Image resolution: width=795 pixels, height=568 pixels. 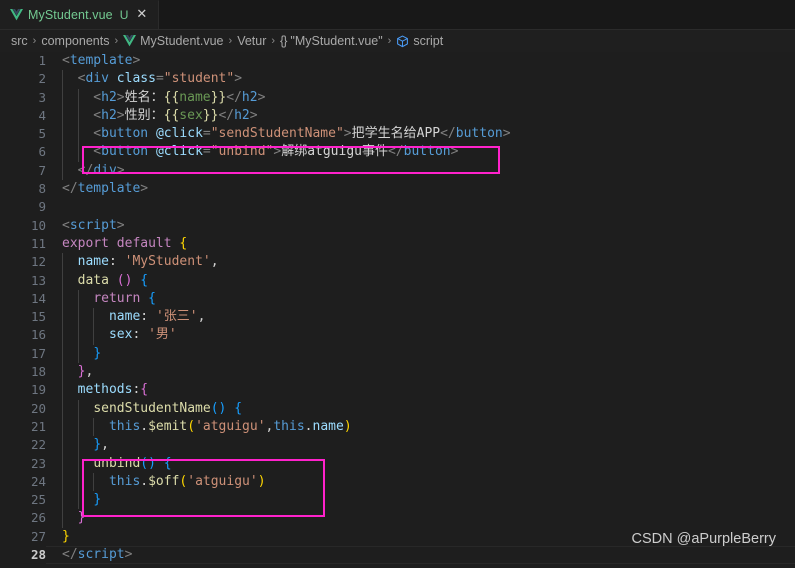 I want to click on code-line: 9, so click(x=397, y=207).